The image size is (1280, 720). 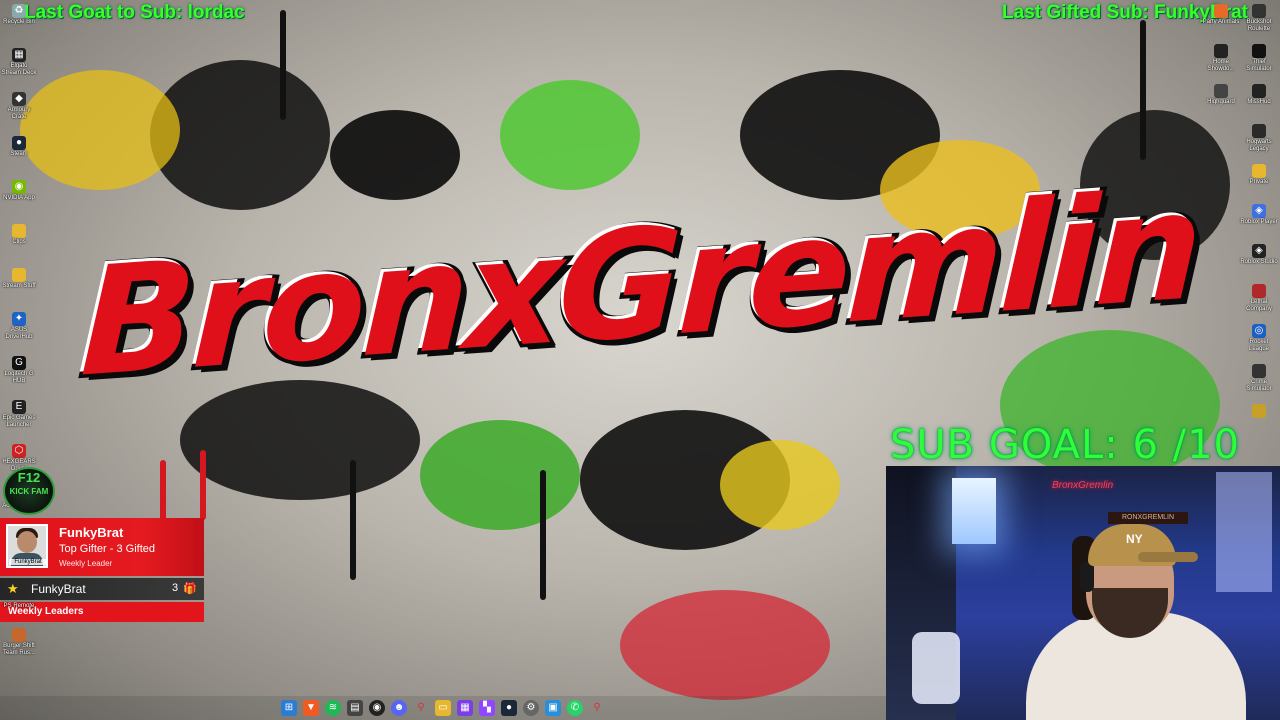 I want to click on webcam-person-cap-brim, so click(x=1168, y=557).